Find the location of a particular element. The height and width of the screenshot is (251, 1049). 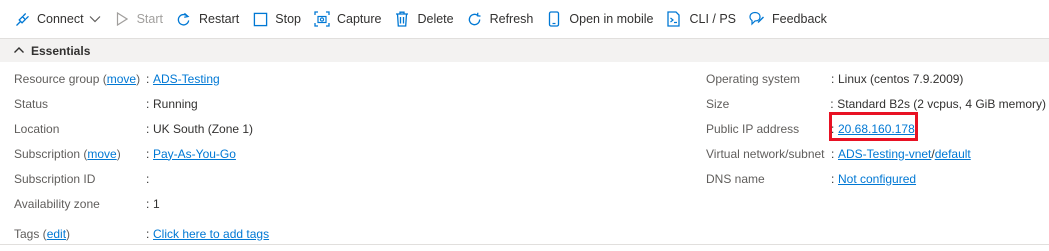

subscription-link: Pay-As-You-Go is located at coordinates (194, 154).